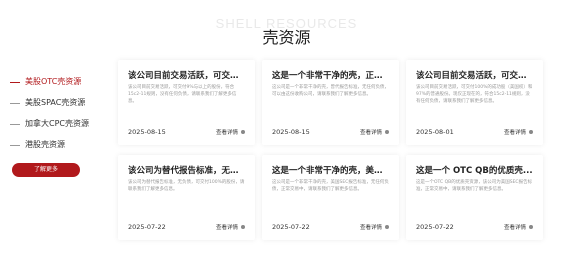 The width and height of the screenshot is (573, 260). Describe the element at coordinates (53, 81) in the screenshot. I see `sidebar-item-label: 美股OTC壳资源` at that location.